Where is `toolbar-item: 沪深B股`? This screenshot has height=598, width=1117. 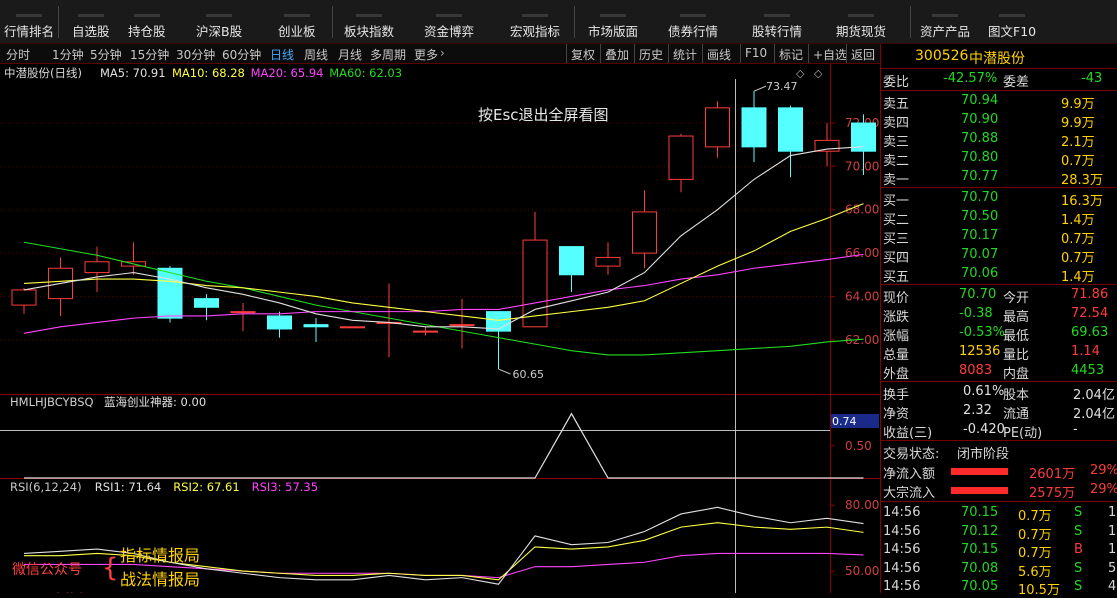 toolbar-item: 沪深B股 is located at coordinates (219, 22).